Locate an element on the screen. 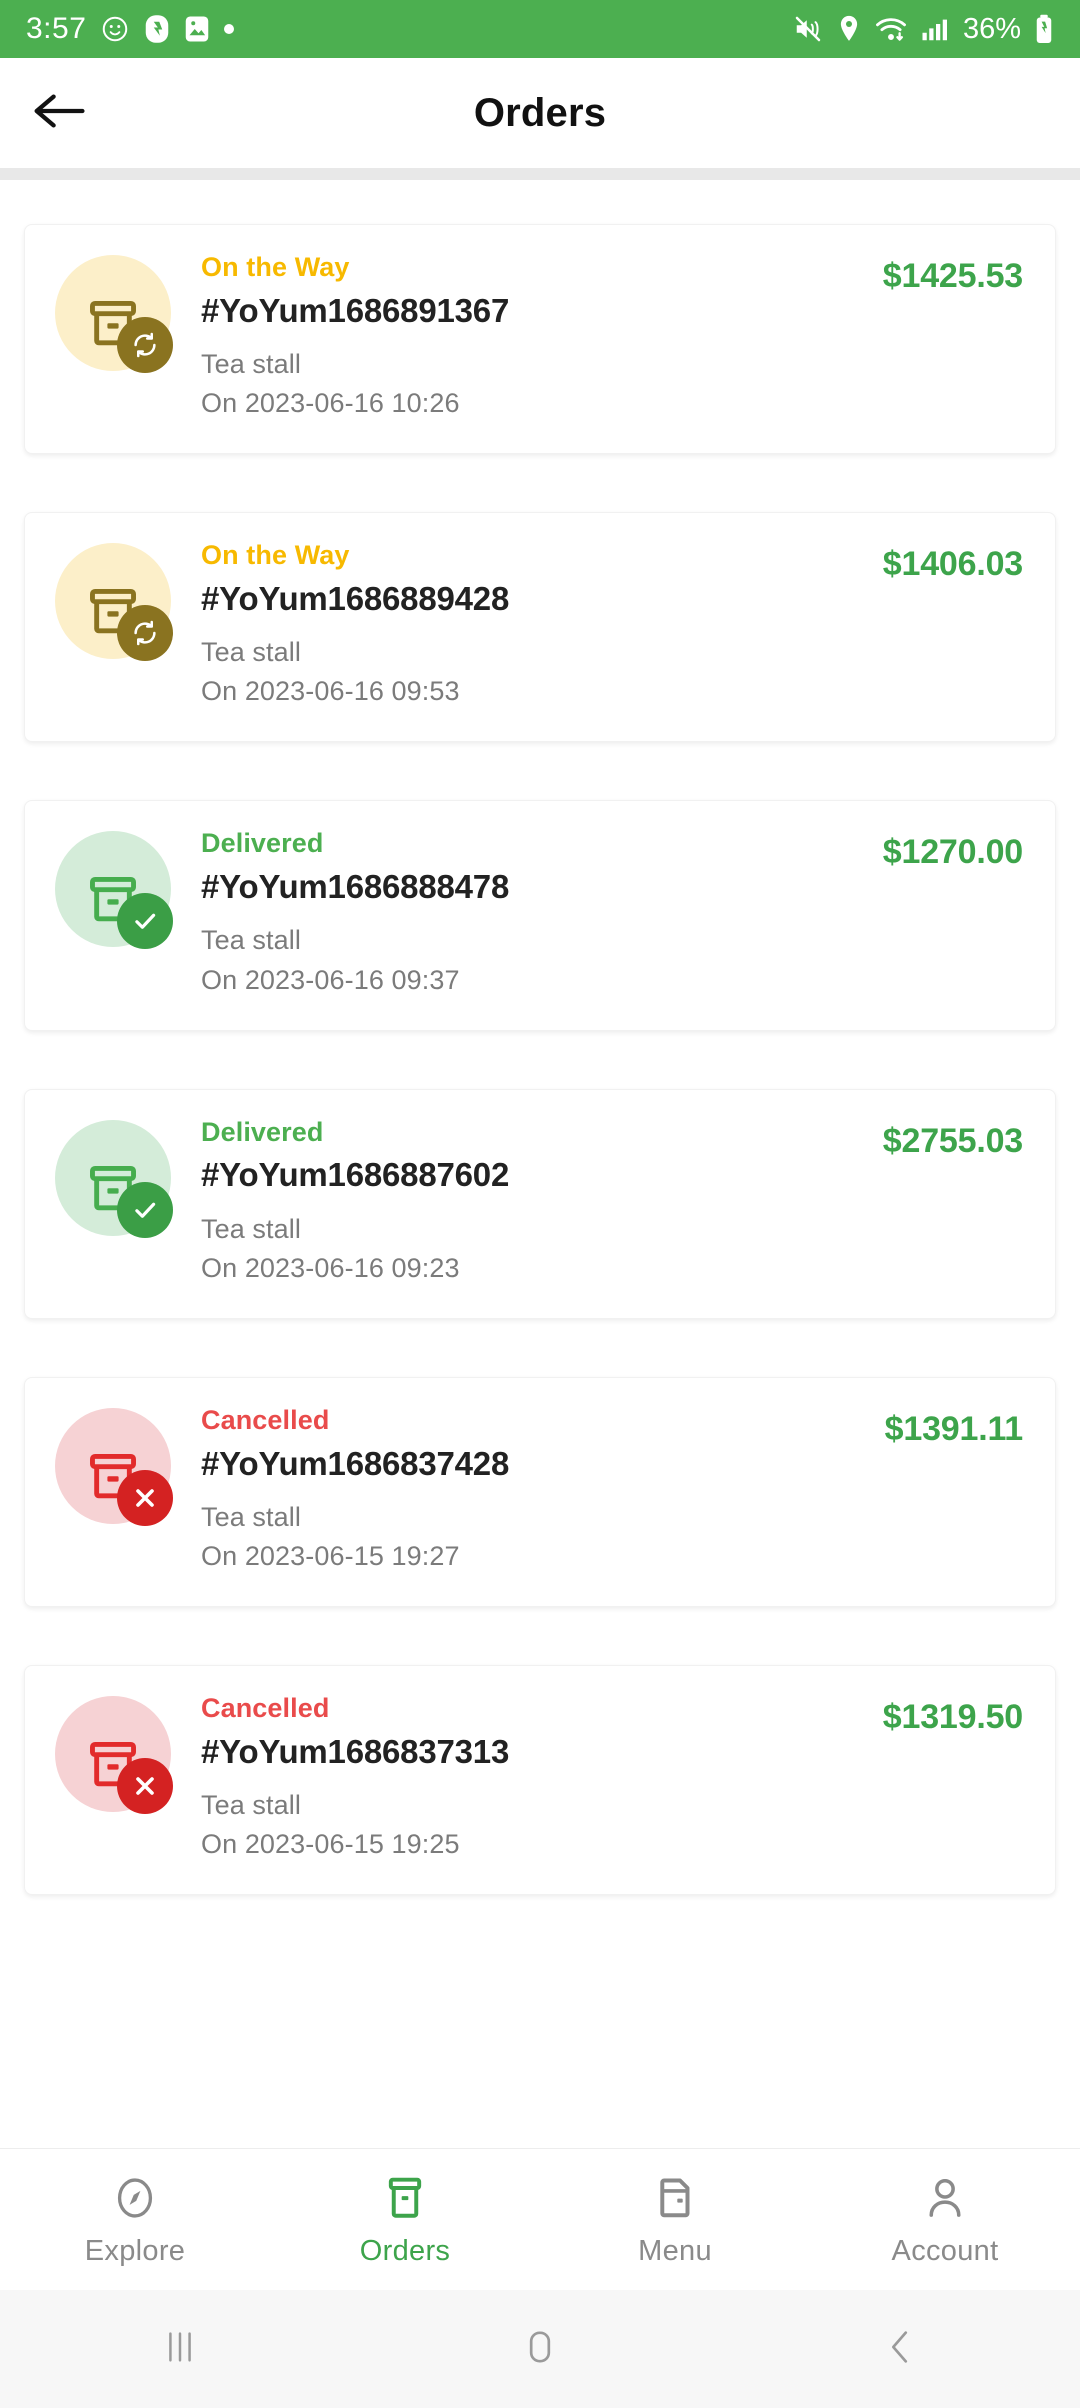  wifi-icon is located at coordinates (891, 29).